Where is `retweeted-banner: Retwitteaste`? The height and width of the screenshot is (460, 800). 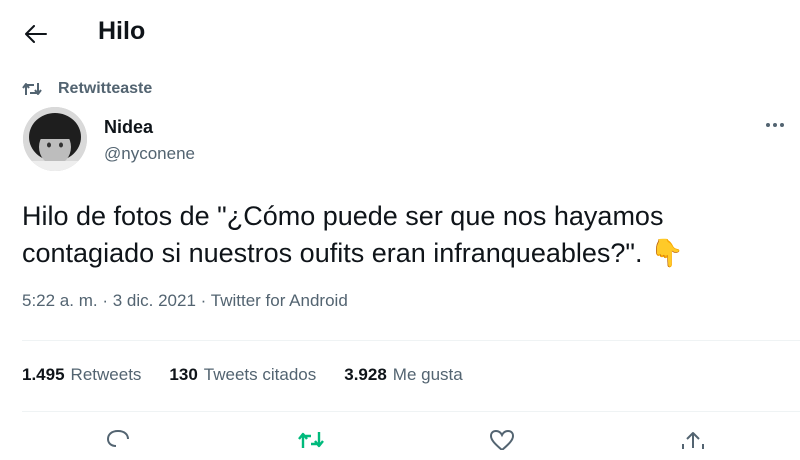 retweeted-banner: Retwitteaste is located at coordinates (87, 89).